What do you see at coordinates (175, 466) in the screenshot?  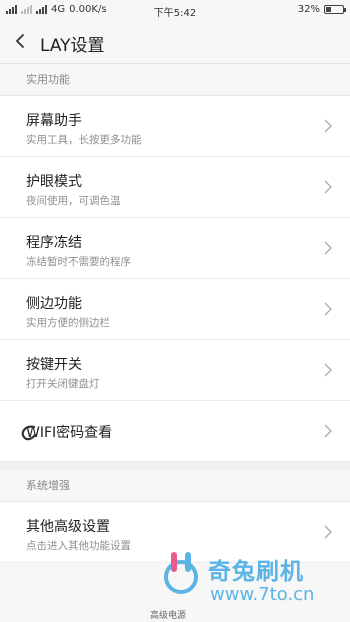 I see `section-divider` at bounding box center [175, 466].